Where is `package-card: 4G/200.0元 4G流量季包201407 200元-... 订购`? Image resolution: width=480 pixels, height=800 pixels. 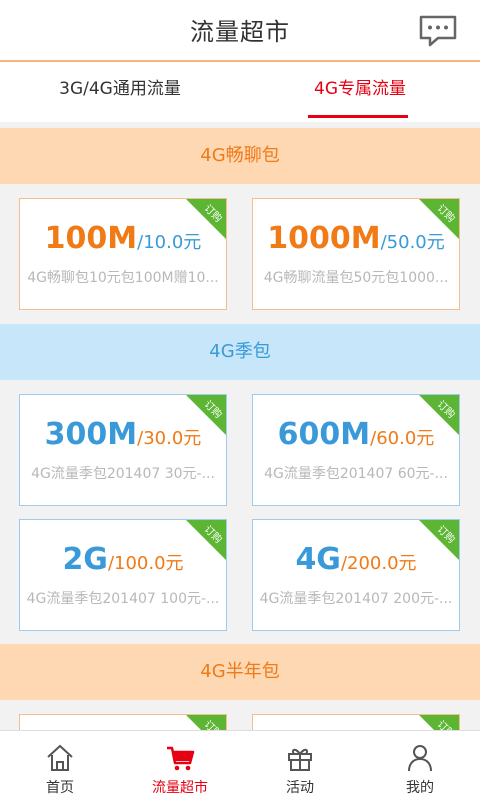
package-card: 4G/200.0元 4G流量季包201407 200元-... 订购 is located at coordinates (356, 575).